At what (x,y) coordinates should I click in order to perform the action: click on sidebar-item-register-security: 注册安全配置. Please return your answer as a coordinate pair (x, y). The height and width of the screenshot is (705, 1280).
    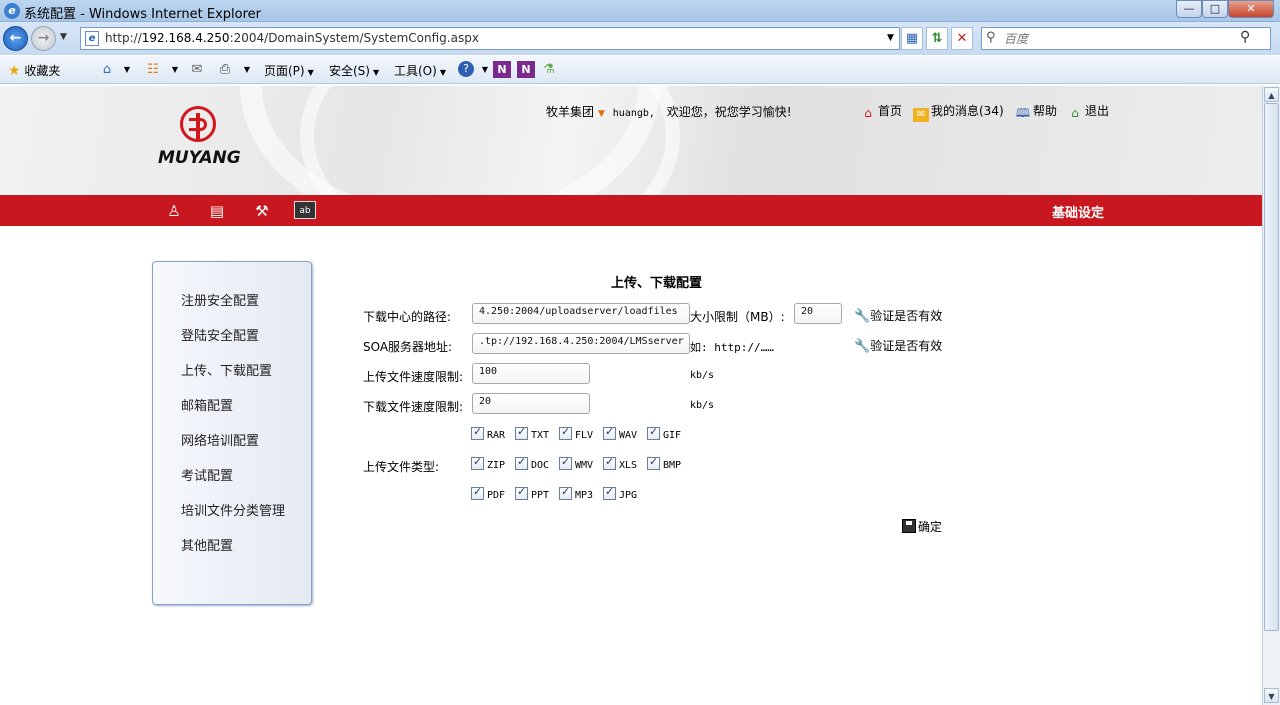
    Looking at the image, I should click on (220, 299).